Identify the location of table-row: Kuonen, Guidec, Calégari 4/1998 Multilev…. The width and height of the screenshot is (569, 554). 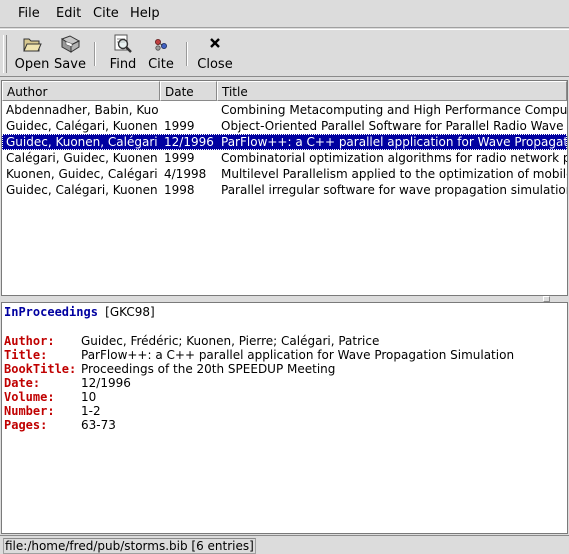
(284, 174).